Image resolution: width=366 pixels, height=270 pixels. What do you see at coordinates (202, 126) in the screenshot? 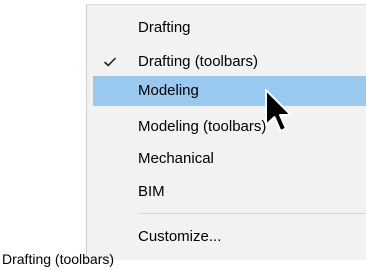
I see `menu-item-label: Modeling (toolbars)` at bounding box center [202, 126].